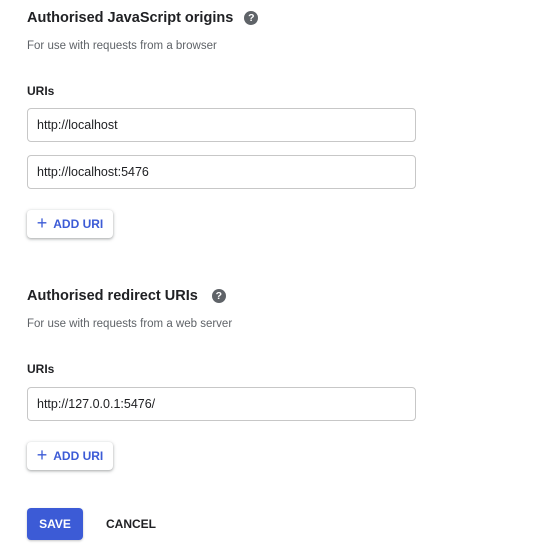 Image resolution: width=540 pixels, height=555 pixels. I want to click on js-origins-description: For use with requests from a browser, so click(122, 46).